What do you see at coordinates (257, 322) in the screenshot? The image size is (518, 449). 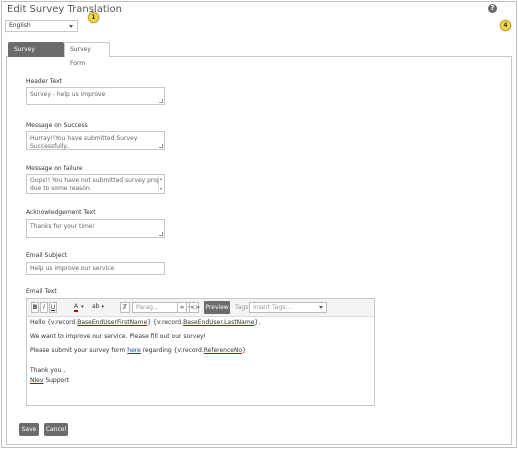 I see `greeting-suffix: },` at bounding box center [257, 322].